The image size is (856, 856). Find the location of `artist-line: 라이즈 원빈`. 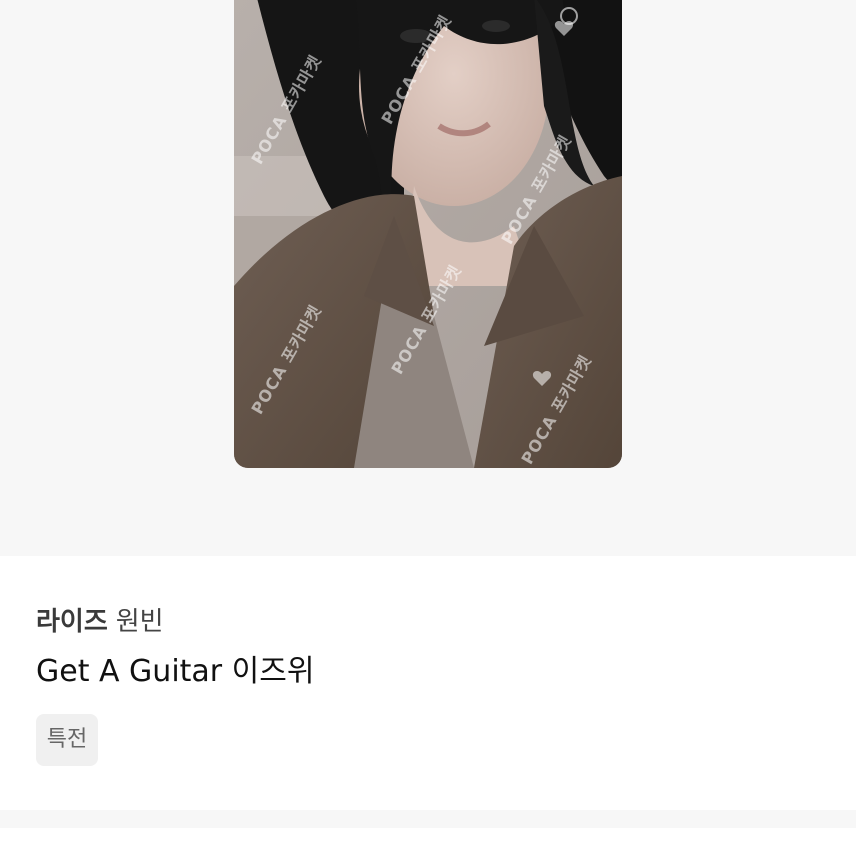

artist-line: 라이즈 원빈 is located at coordinates (100, 622).